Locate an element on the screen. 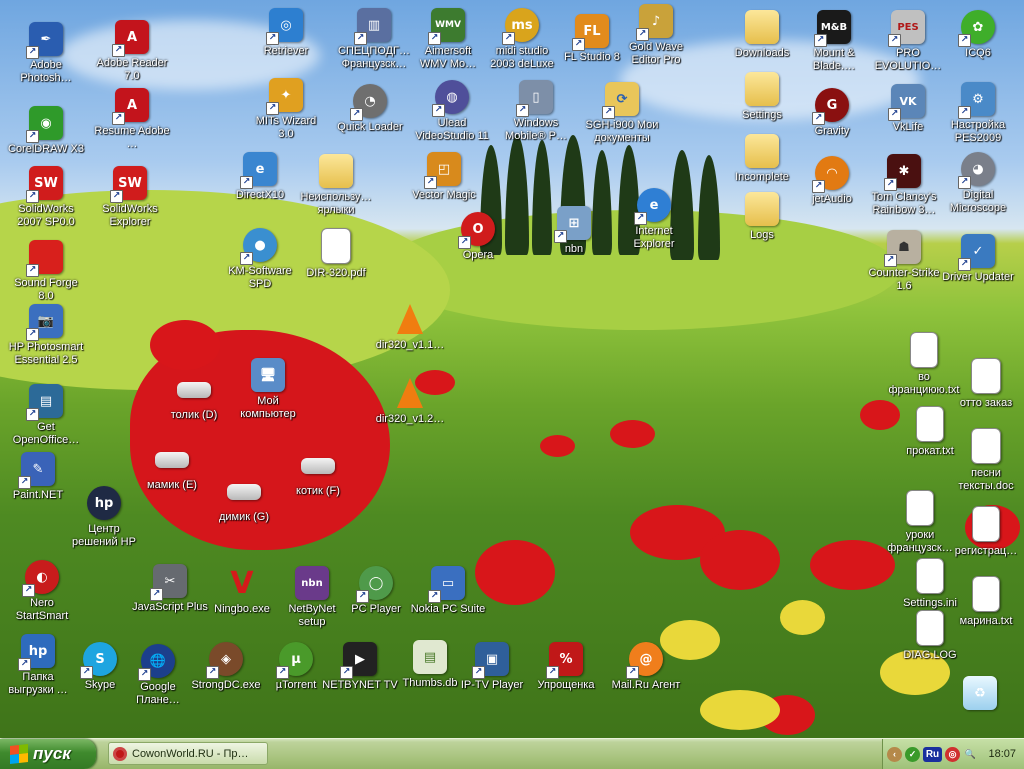 The height and width of the screenshot is (769, 1024). desktop-icon-directx: eDirectX10 is located at coordinates (260, 177).